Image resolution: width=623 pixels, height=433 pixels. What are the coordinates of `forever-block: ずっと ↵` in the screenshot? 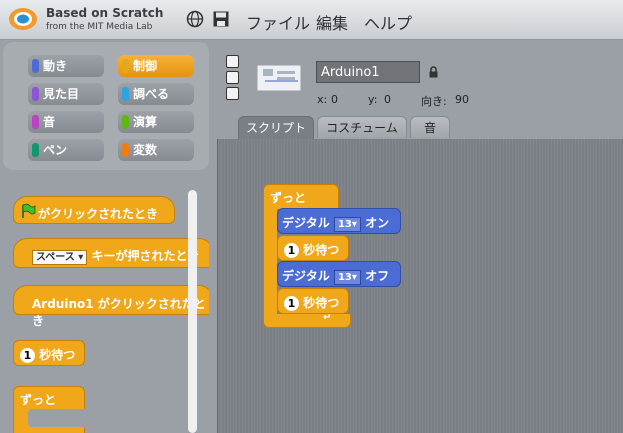 It's located at (50, 409).